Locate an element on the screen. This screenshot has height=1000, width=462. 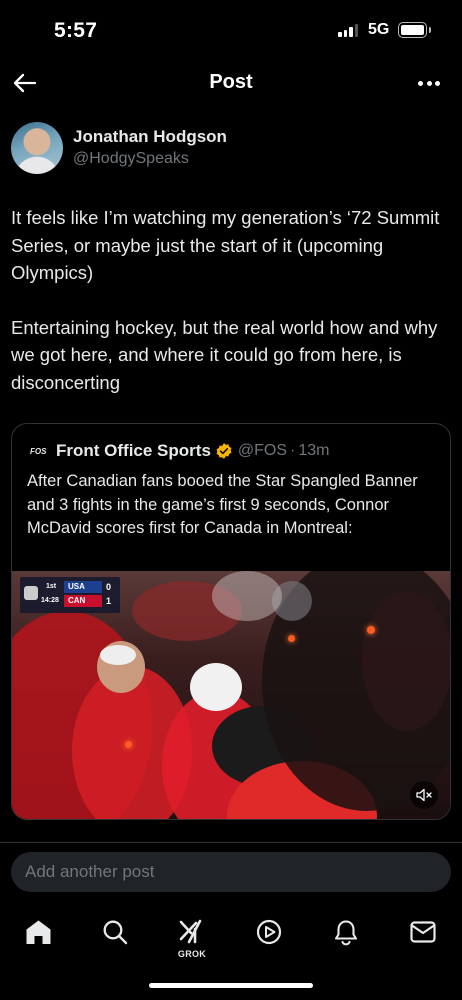
notifications-icon is located at coordinates (346, 932).